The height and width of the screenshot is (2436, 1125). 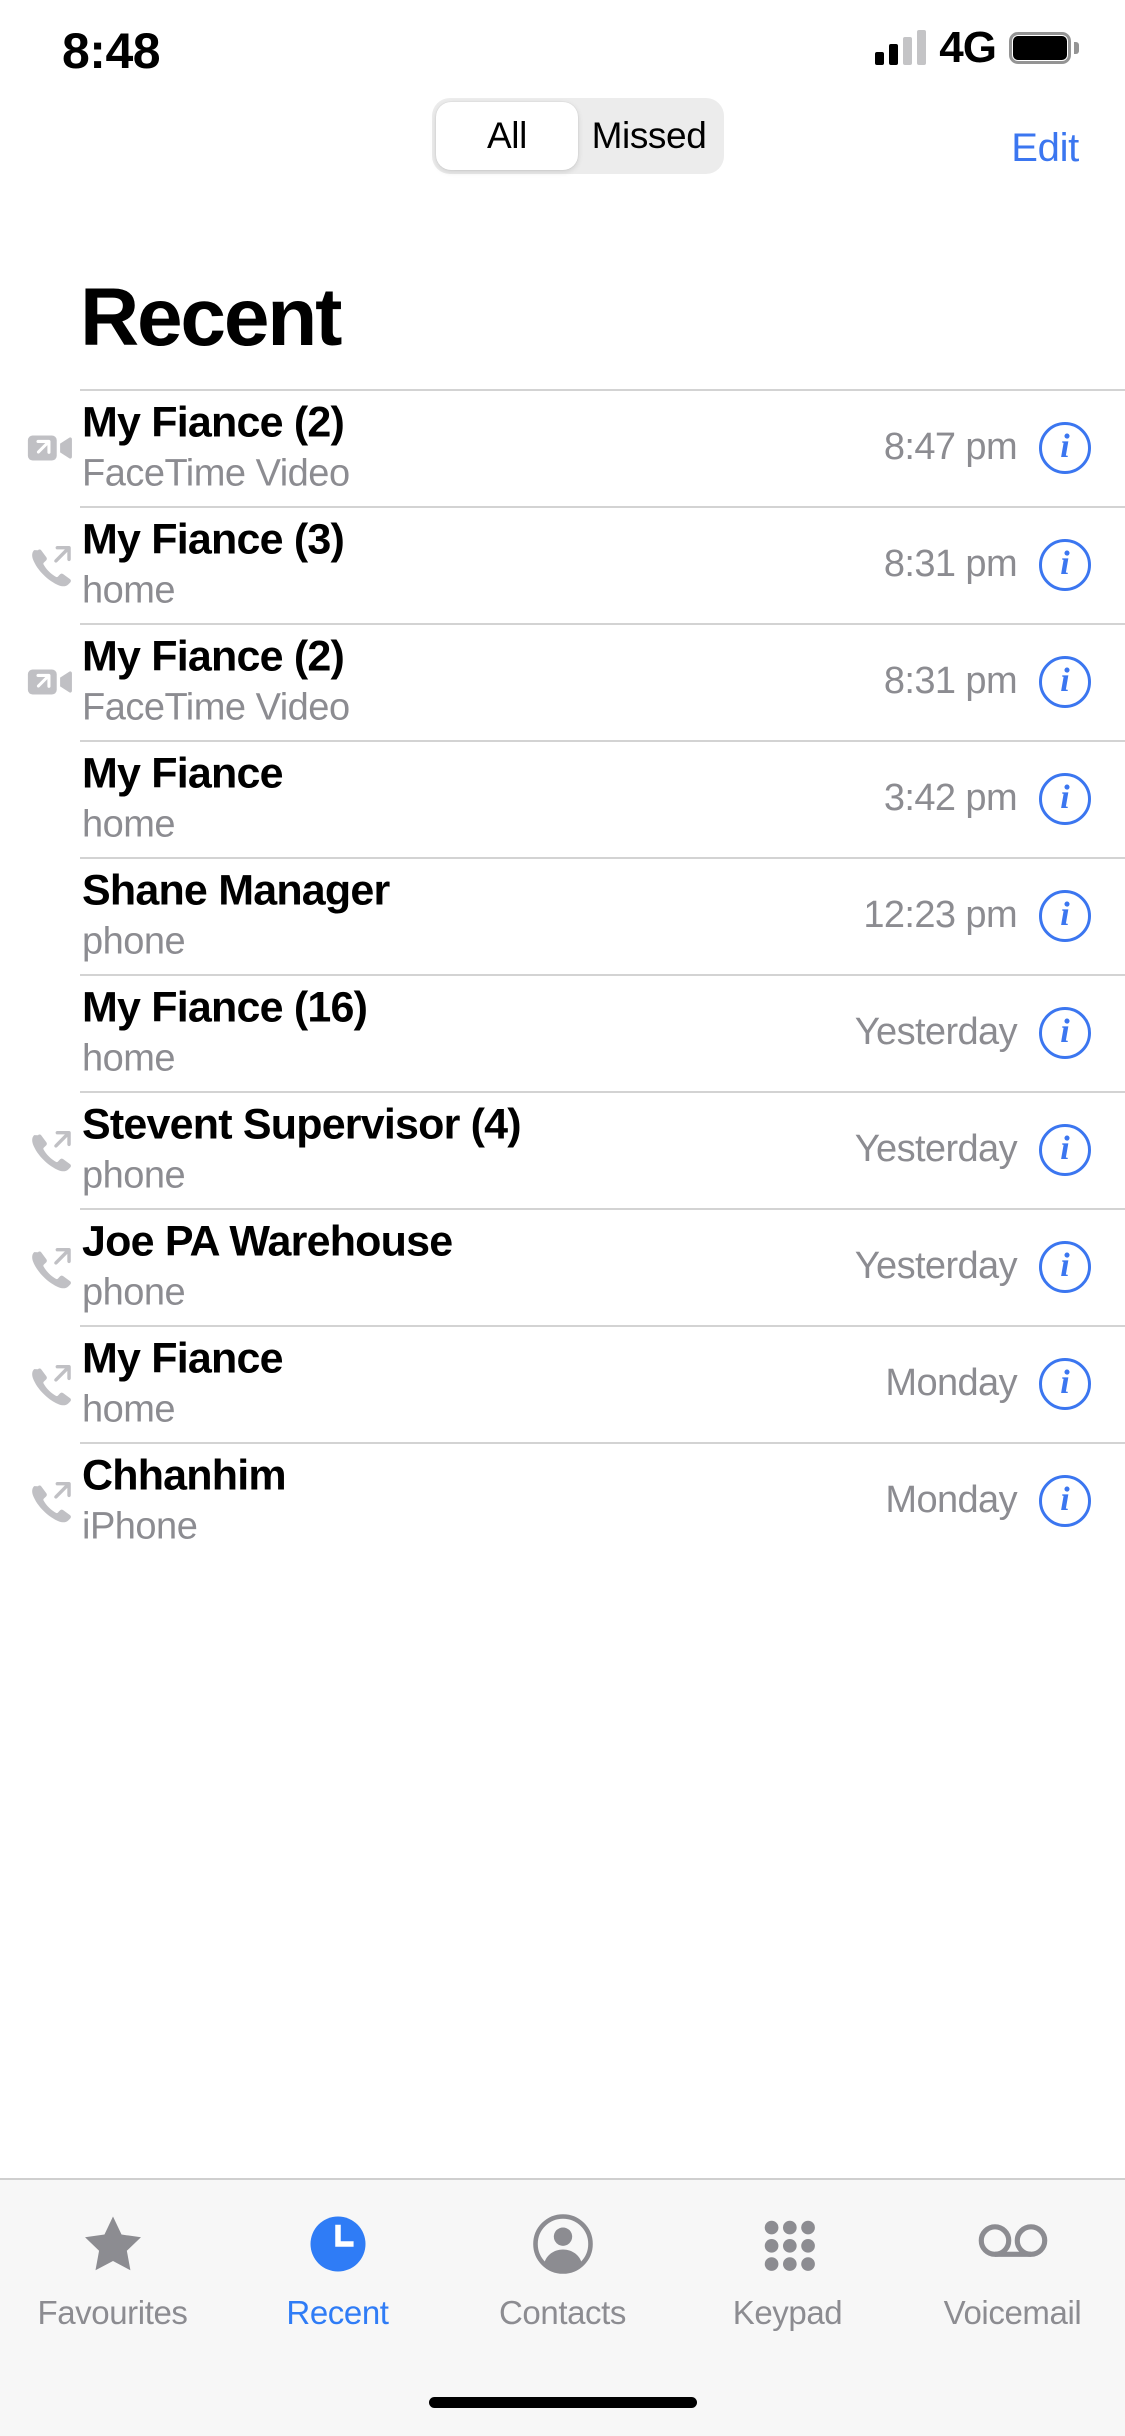 I want to click on keypad-icon, so click(x=788, y=2244).